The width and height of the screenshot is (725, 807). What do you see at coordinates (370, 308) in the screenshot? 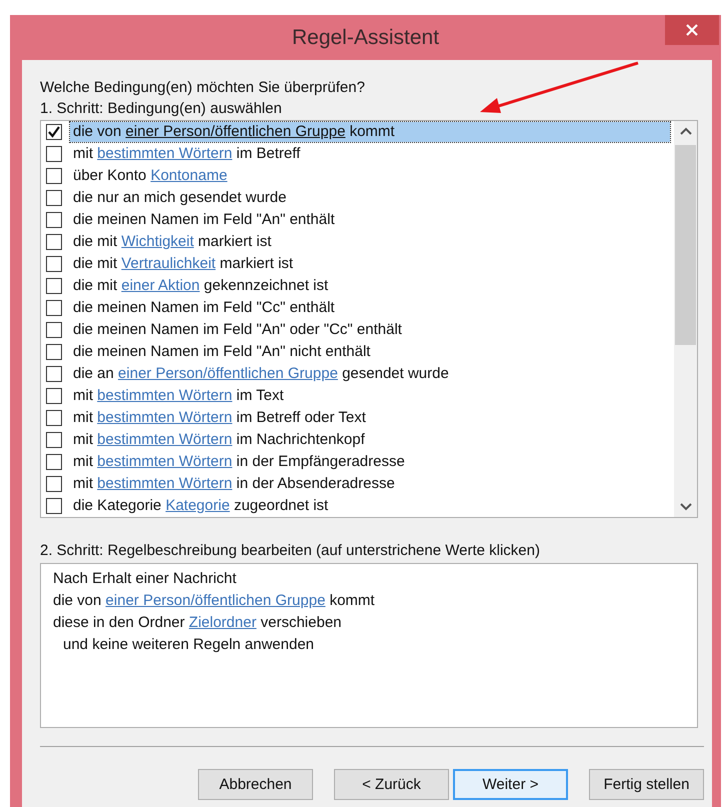
I see `condition-text: die meinen Namen im Feld "Cc" enthält` at bounding box center [370, 308].